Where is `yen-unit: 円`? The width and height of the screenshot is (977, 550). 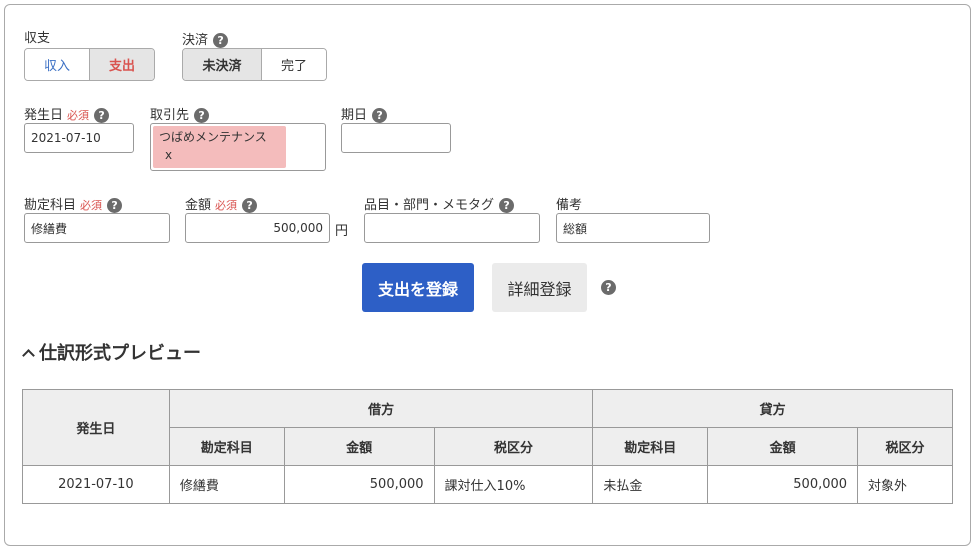
yen-unit: 円 is located at coordinates (342, 231).